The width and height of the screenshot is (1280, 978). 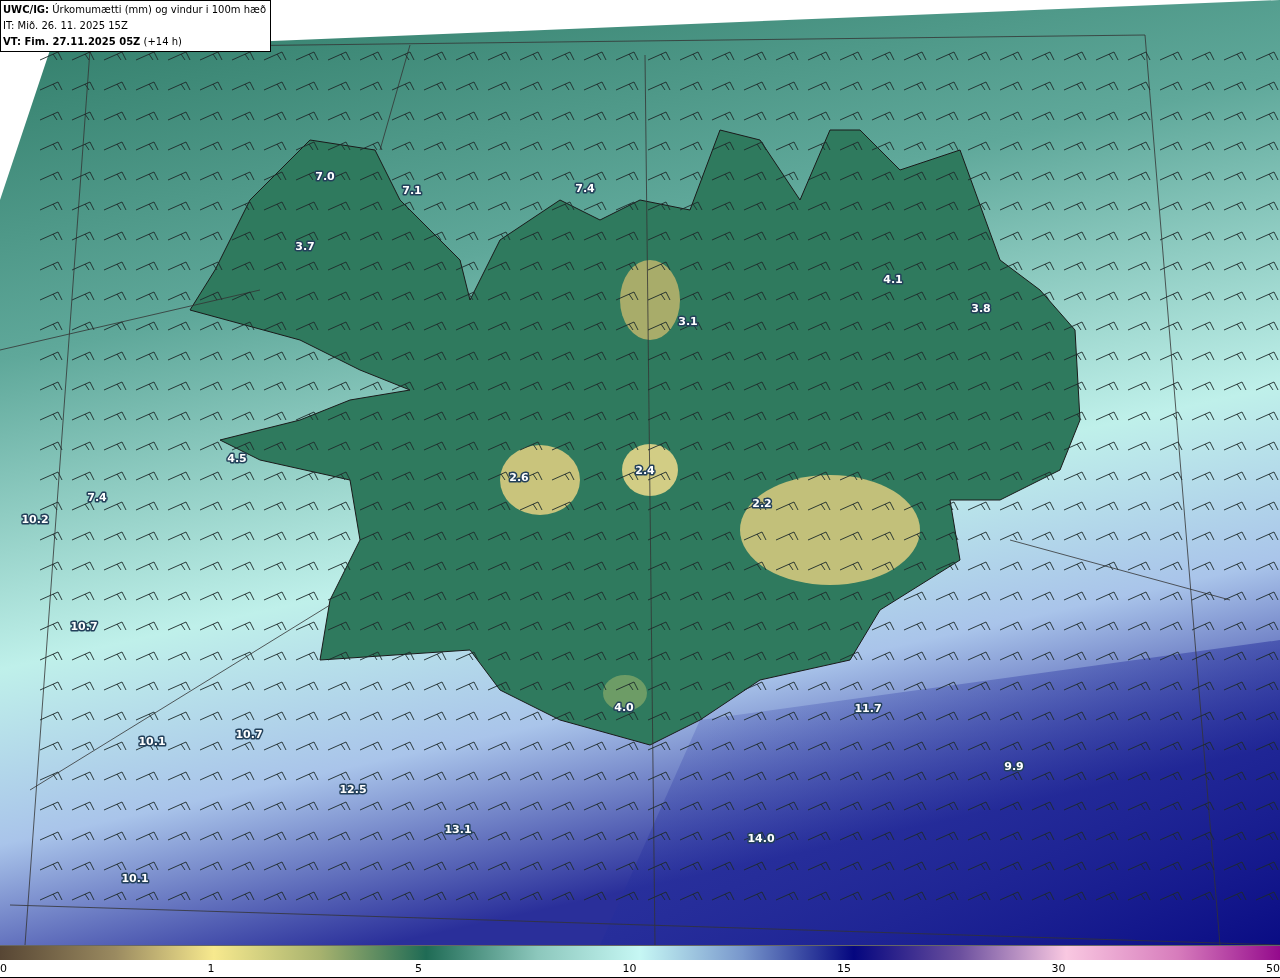 I want to click on precipitation-value: 7.1, so click(x=412, y=190).